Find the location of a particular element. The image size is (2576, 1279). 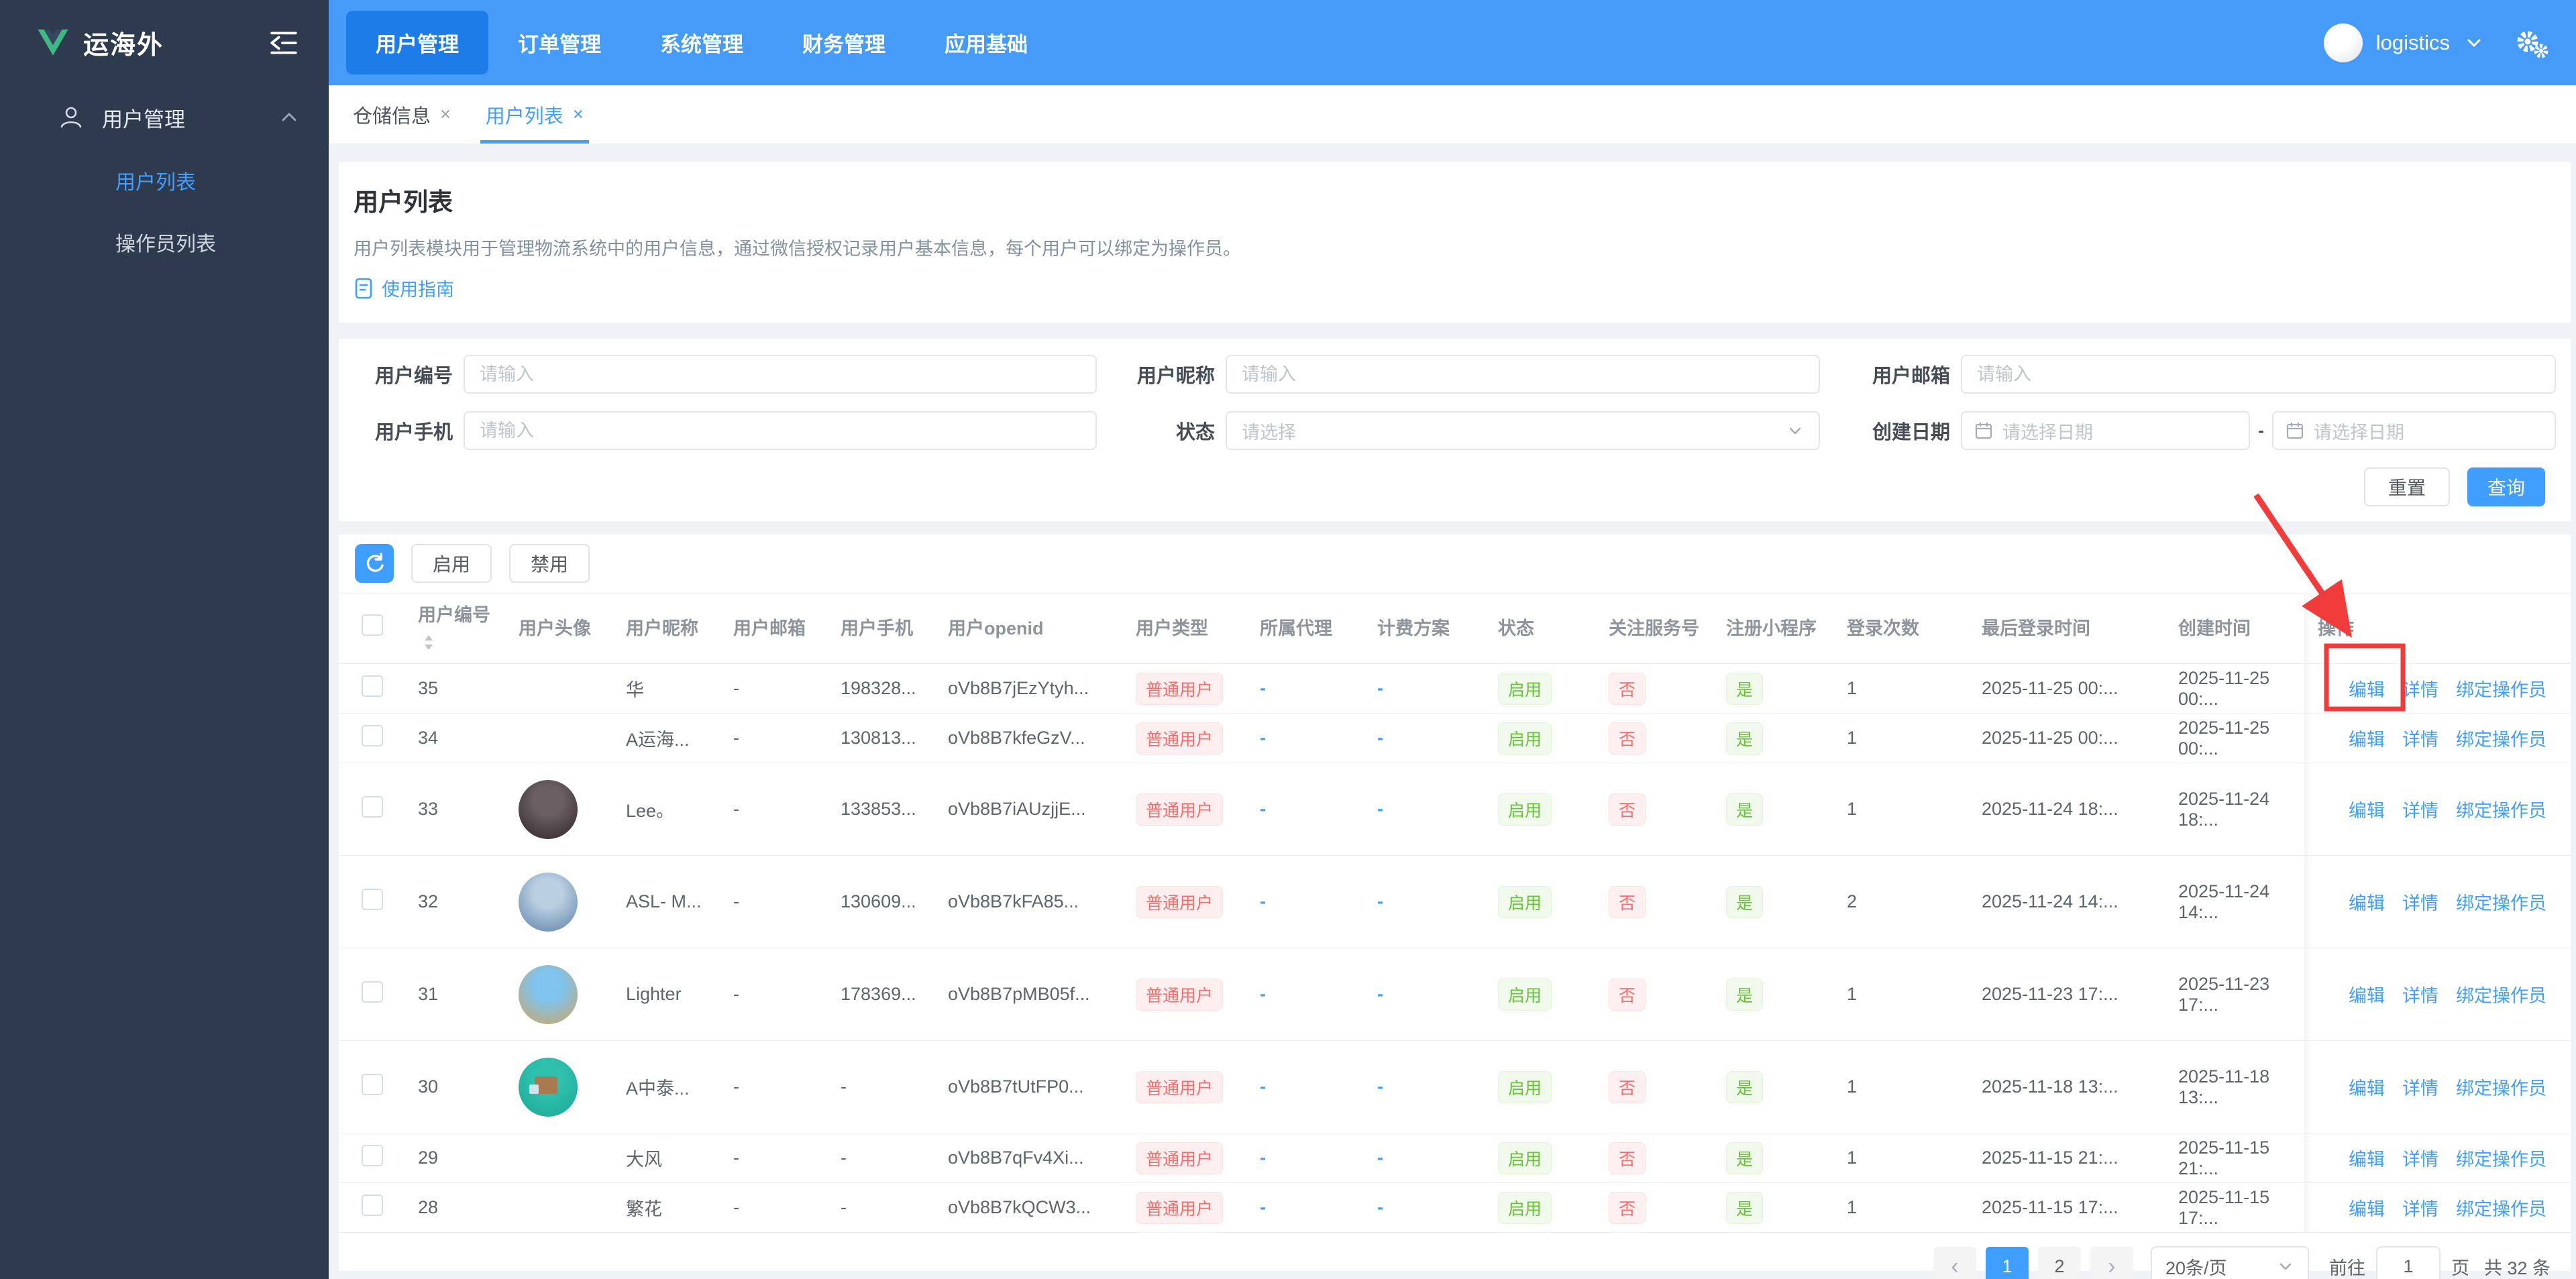

settings-gears-icon is located at coordinates (2531, 42).